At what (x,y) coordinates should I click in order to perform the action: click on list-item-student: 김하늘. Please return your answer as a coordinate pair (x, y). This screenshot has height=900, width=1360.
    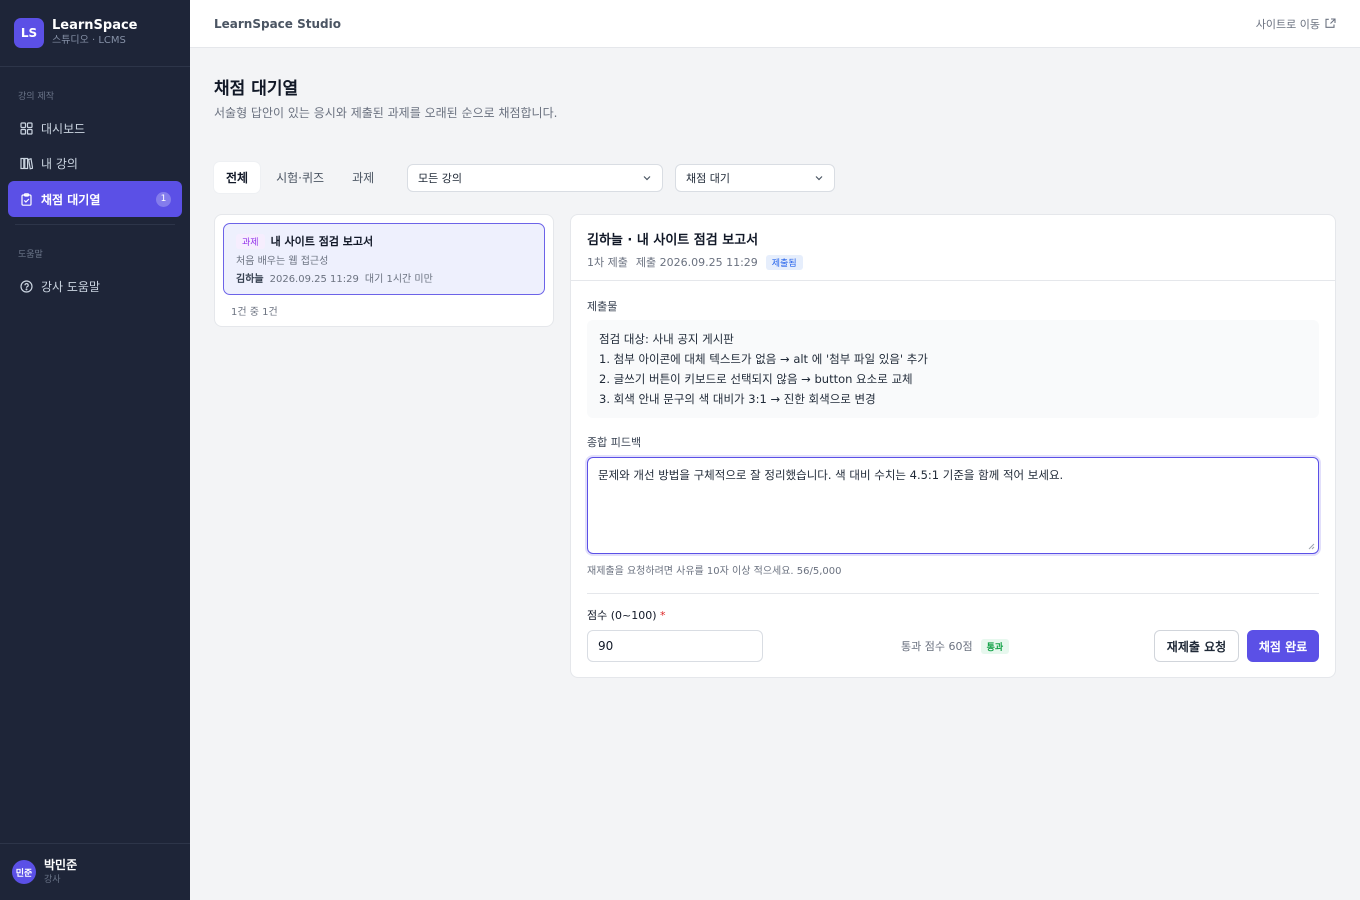
    Looking at the image, I should click on (250, 279).